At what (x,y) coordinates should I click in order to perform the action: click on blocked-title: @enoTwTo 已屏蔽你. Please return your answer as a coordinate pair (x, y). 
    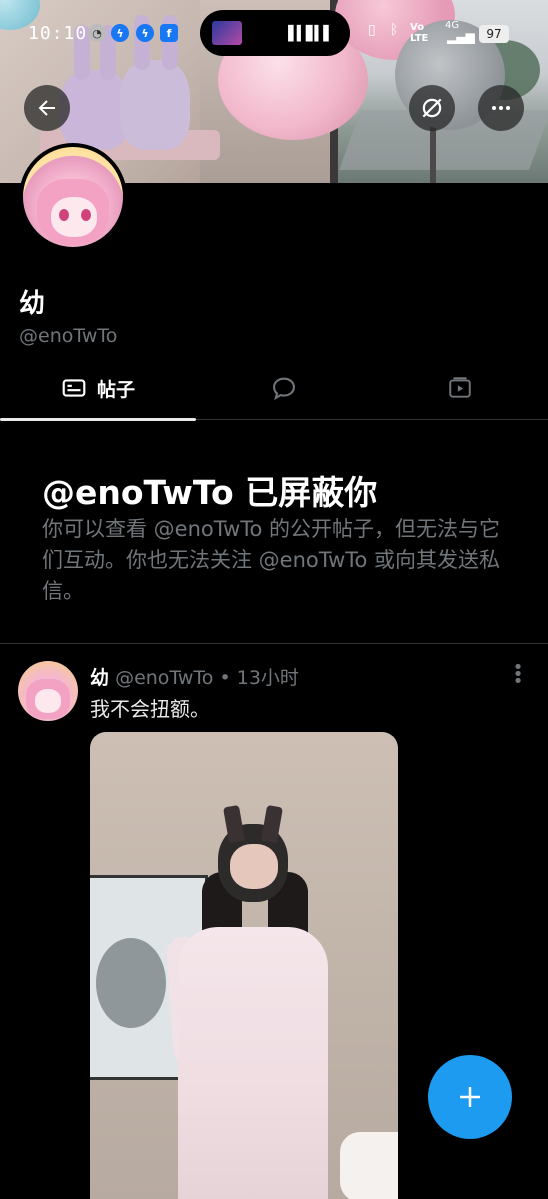
    Looking at the image, I should click on (210, 492).